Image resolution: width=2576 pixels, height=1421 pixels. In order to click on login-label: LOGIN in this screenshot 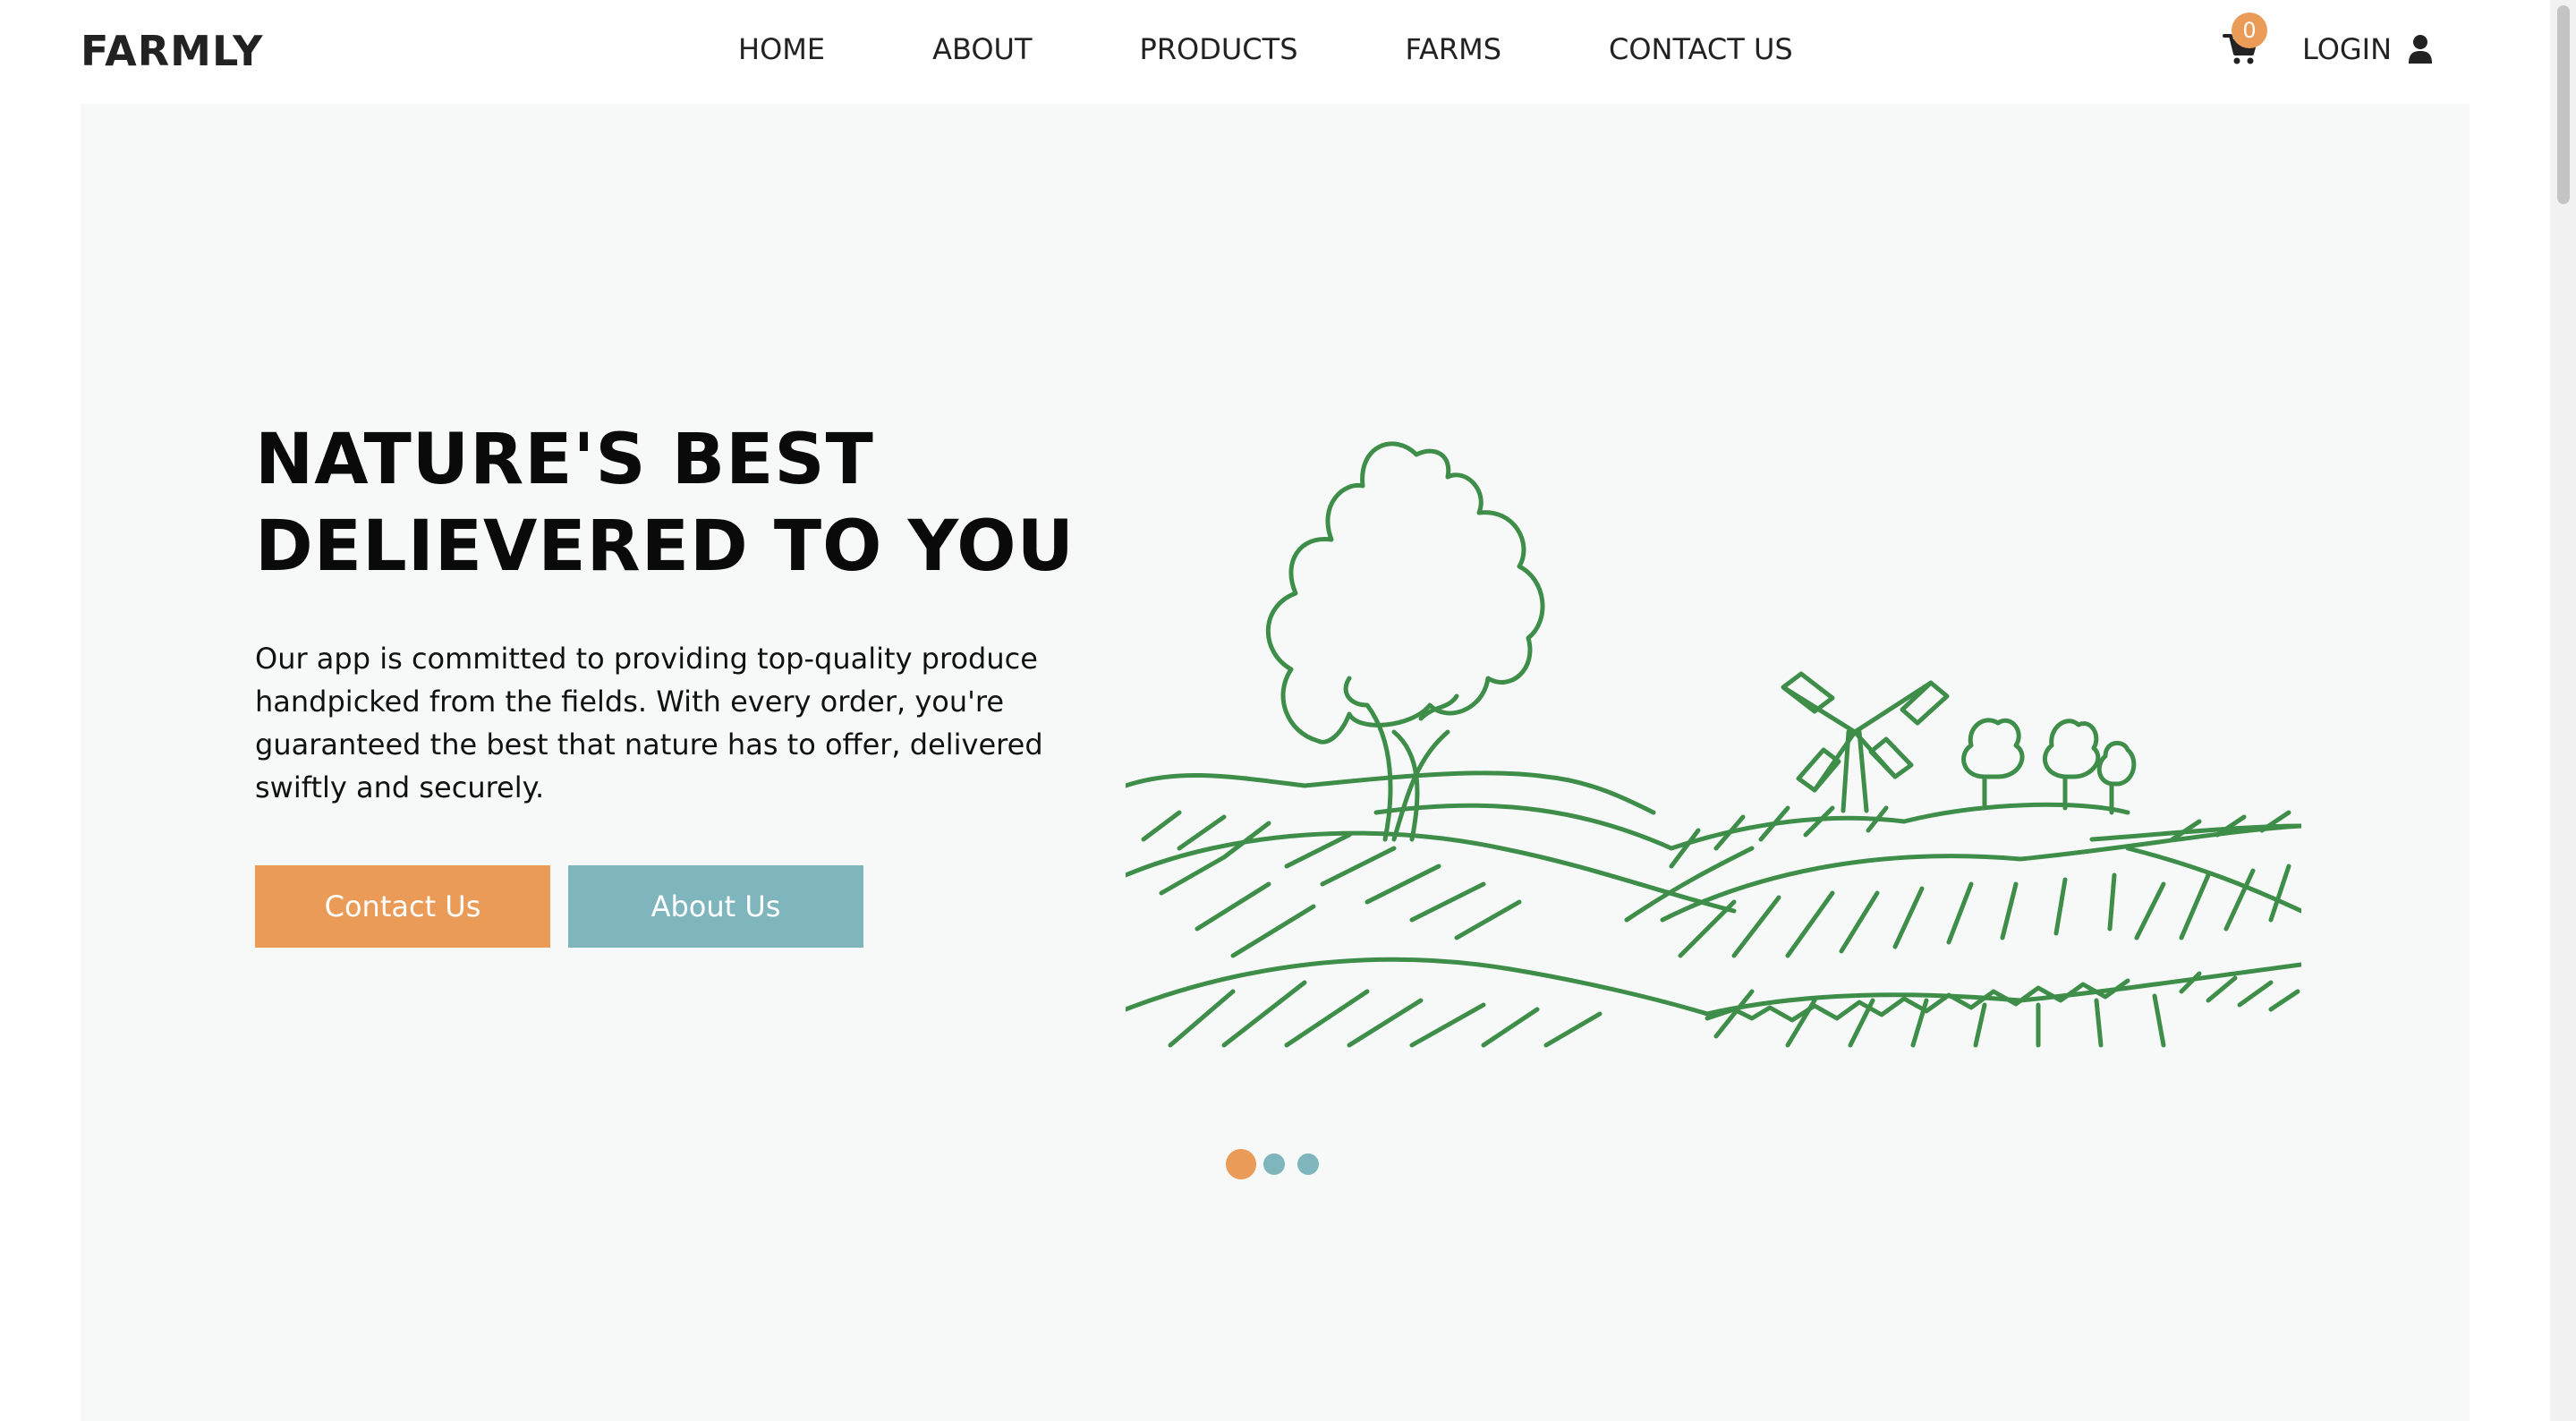, I will do `click(2347, 49)`.